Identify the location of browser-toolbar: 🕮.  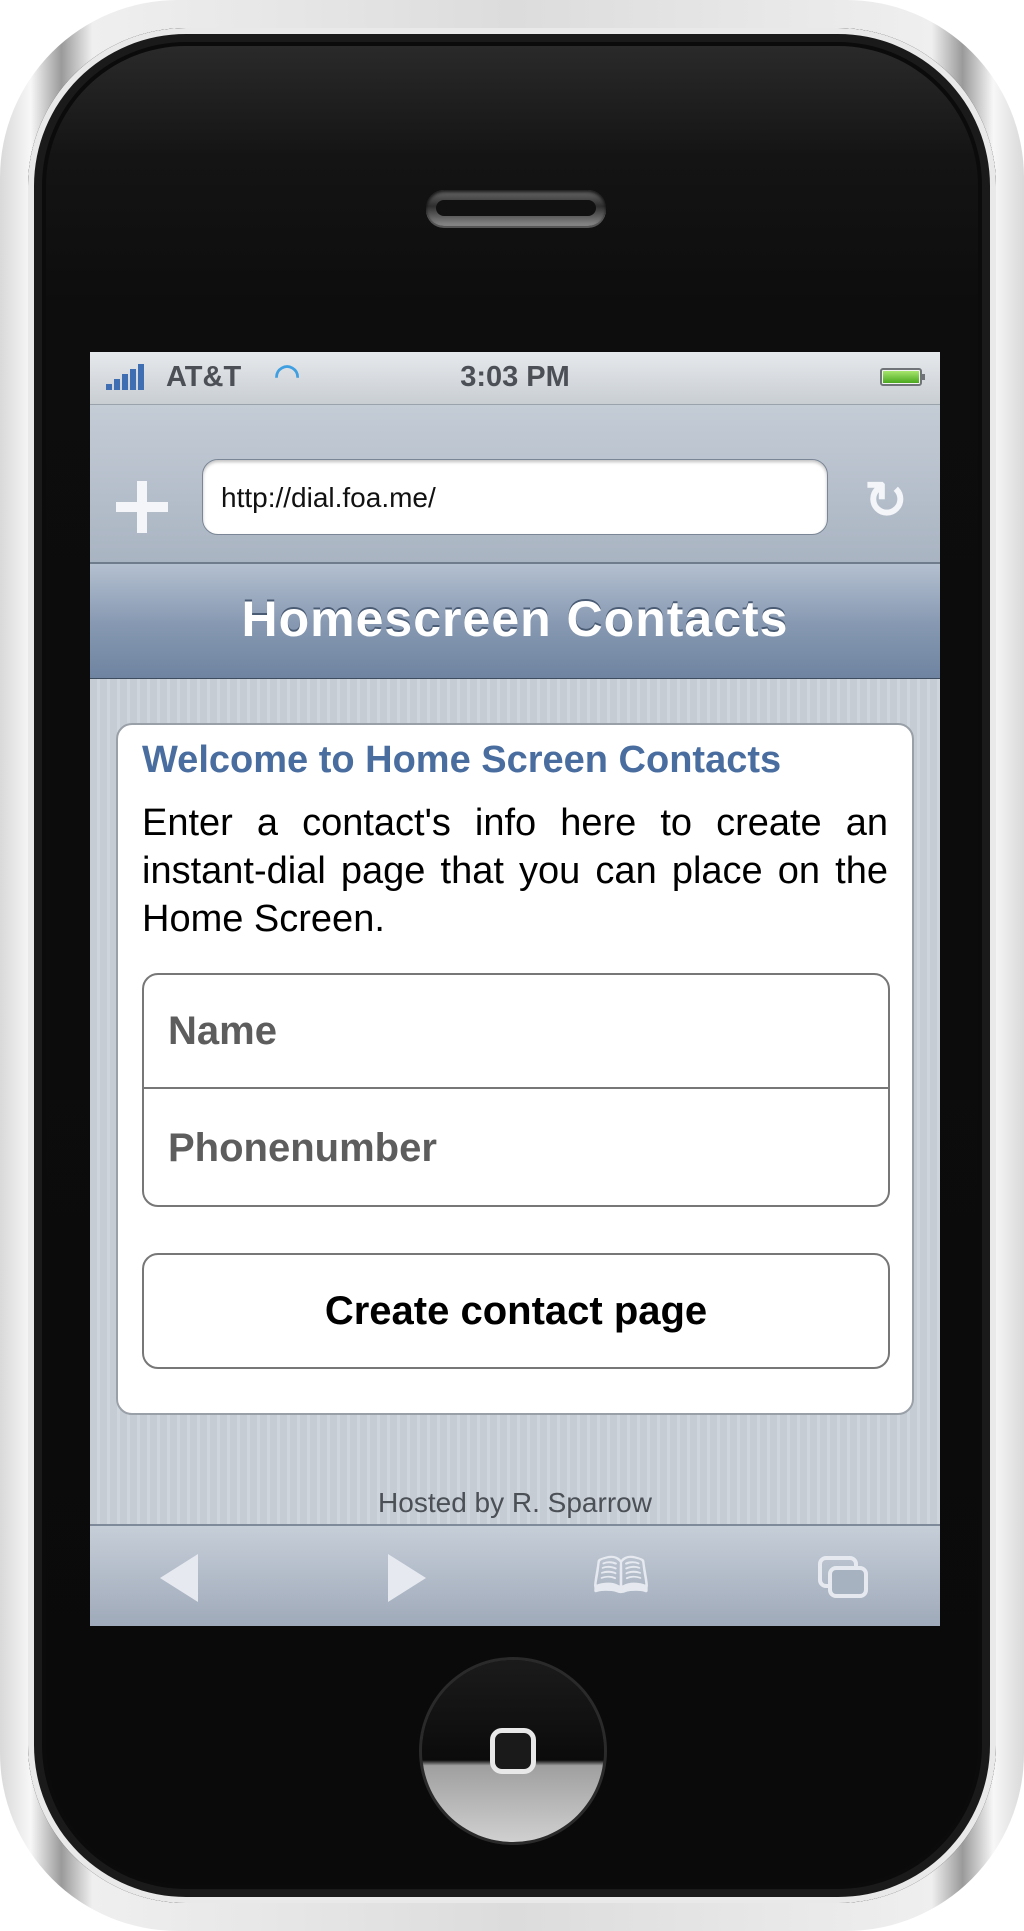
(515, 1575).